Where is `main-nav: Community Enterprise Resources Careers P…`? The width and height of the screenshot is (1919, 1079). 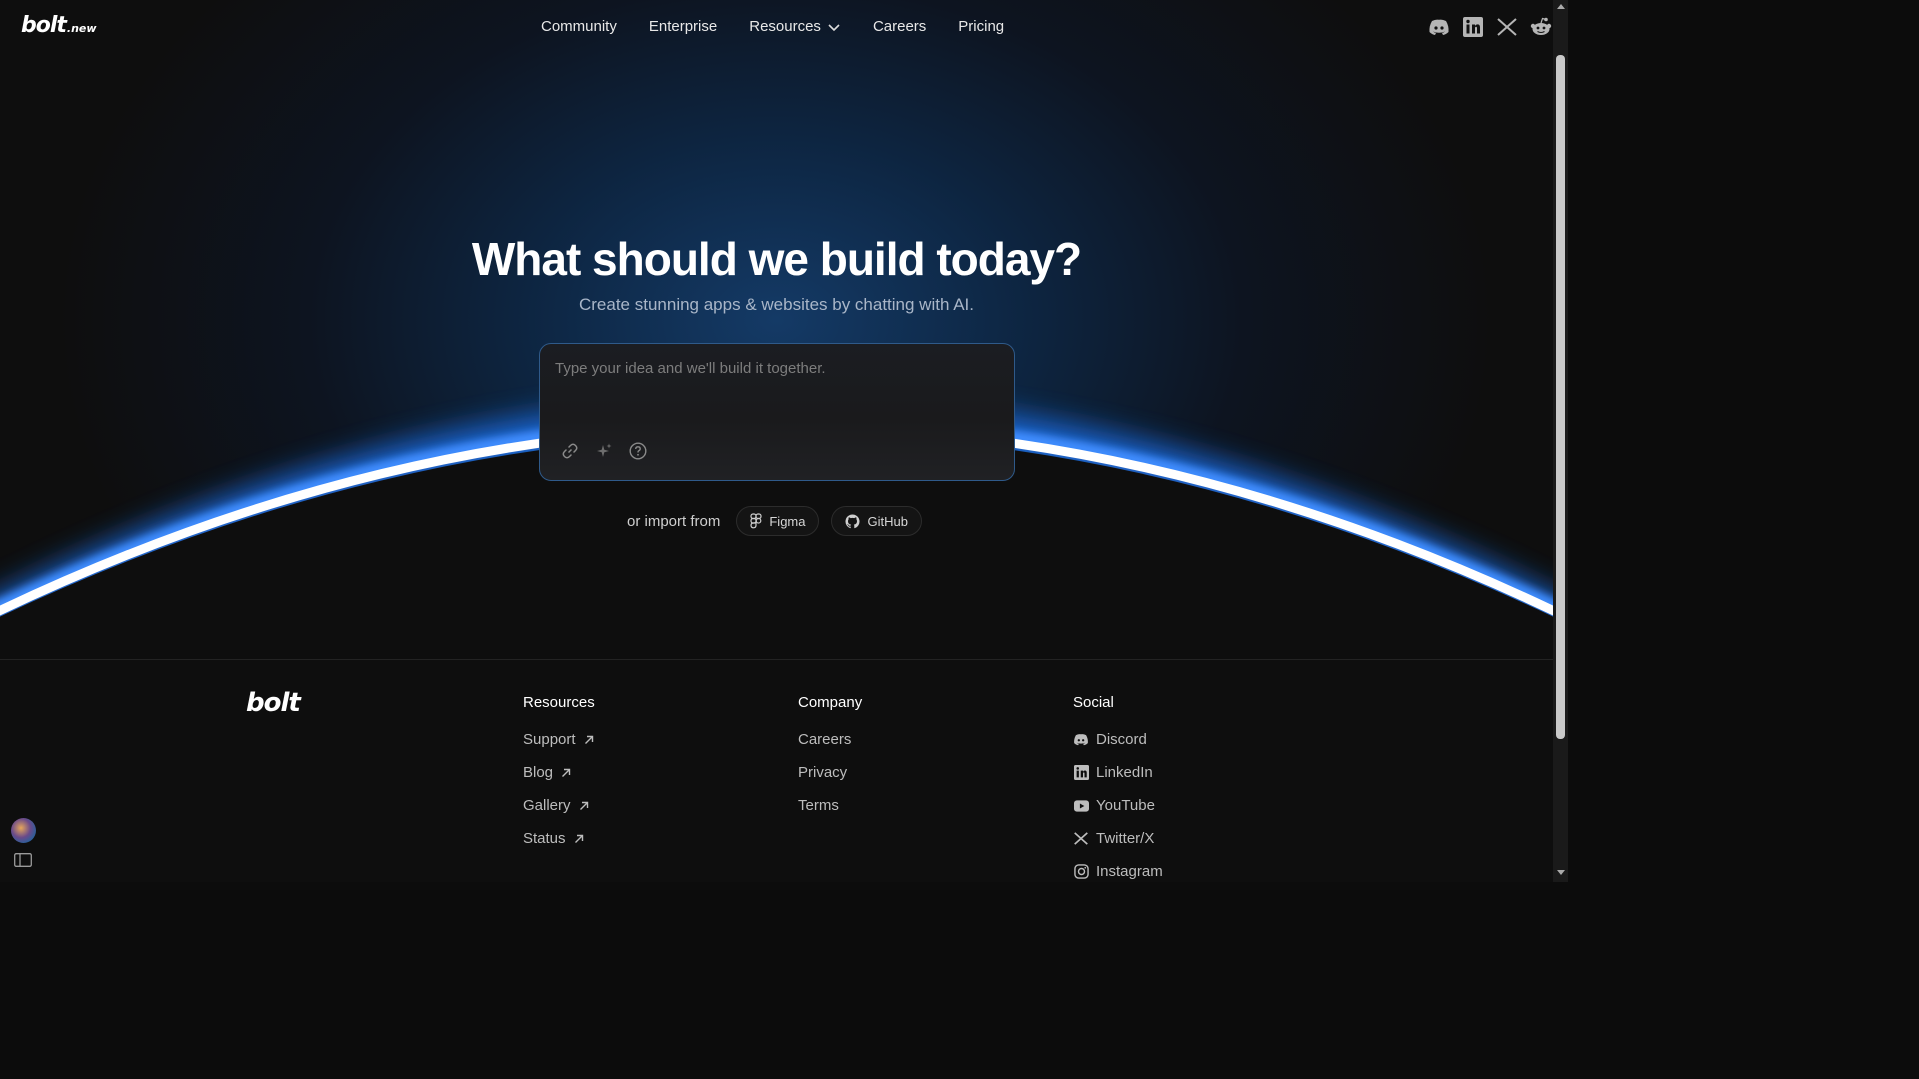 main-nav: Community Enterprise Resources Careers P… is located at coordinates (788, 26).